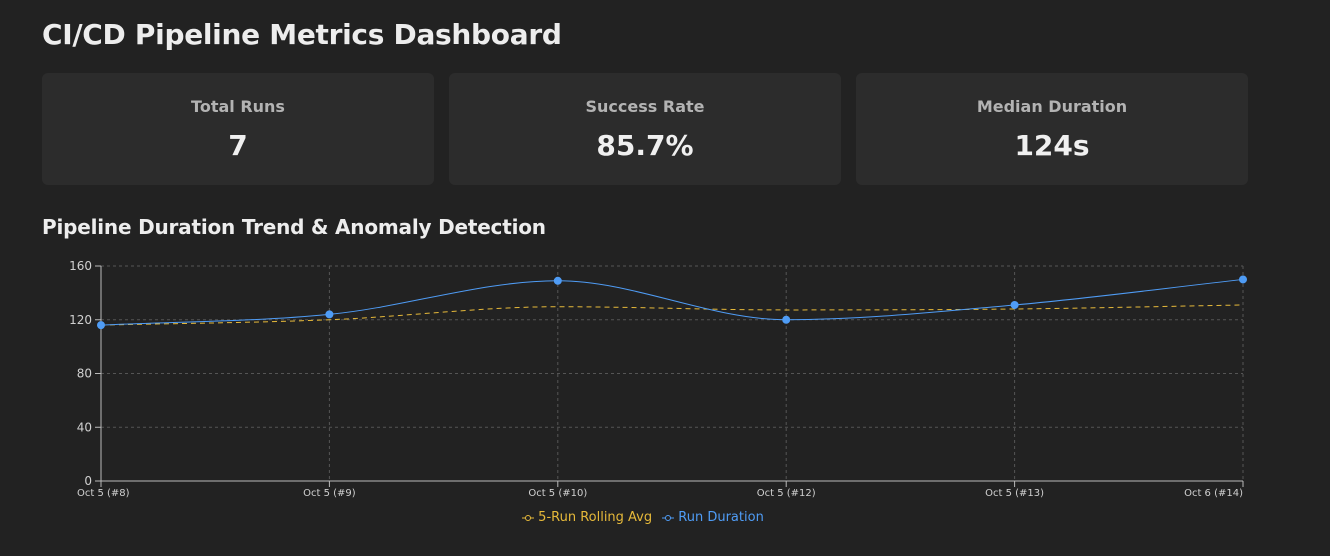 This screenshot has width=1330, height=556. Describe the element at coordinates (88, 481) in the screenshot. I see `y-tick-label: 0` at that location.